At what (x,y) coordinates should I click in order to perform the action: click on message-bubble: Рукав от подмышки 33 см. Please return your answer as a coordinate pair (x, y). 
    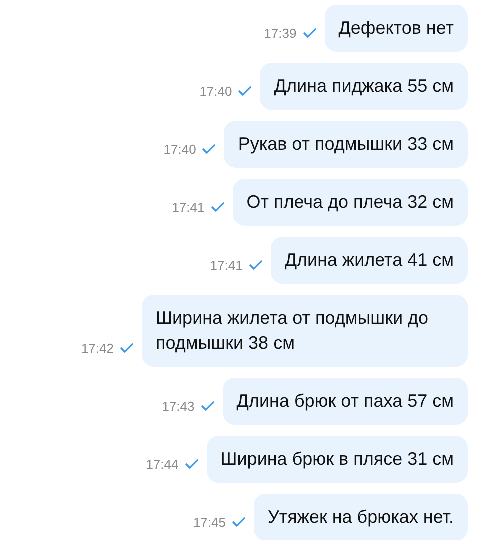
    Looking at the image, I should click on (346, 144).